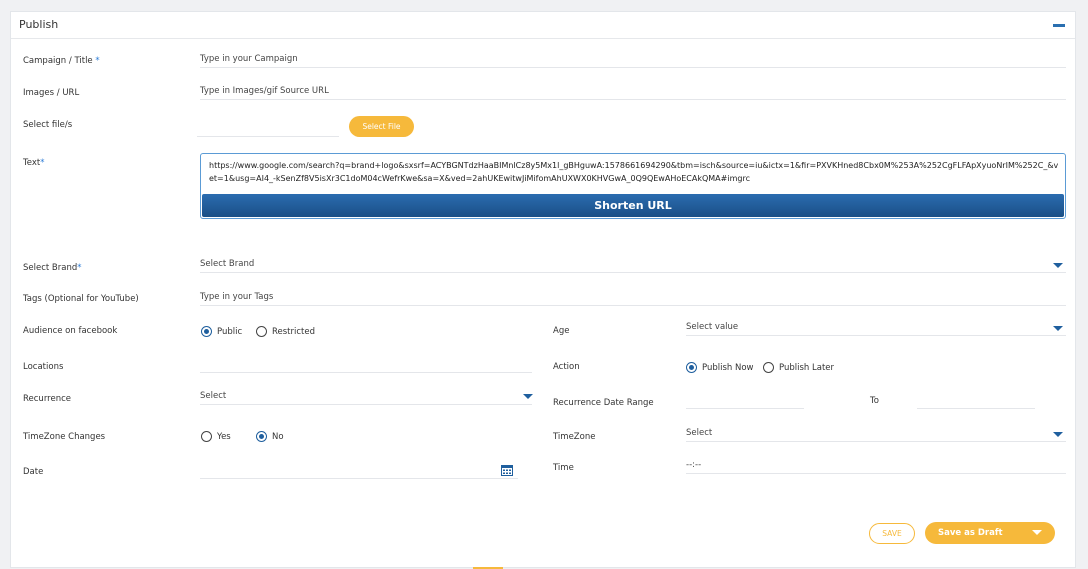 This screenshot has height=569, width=1088. I want to click on timezone-label: TimeZone, so click(574, 437).